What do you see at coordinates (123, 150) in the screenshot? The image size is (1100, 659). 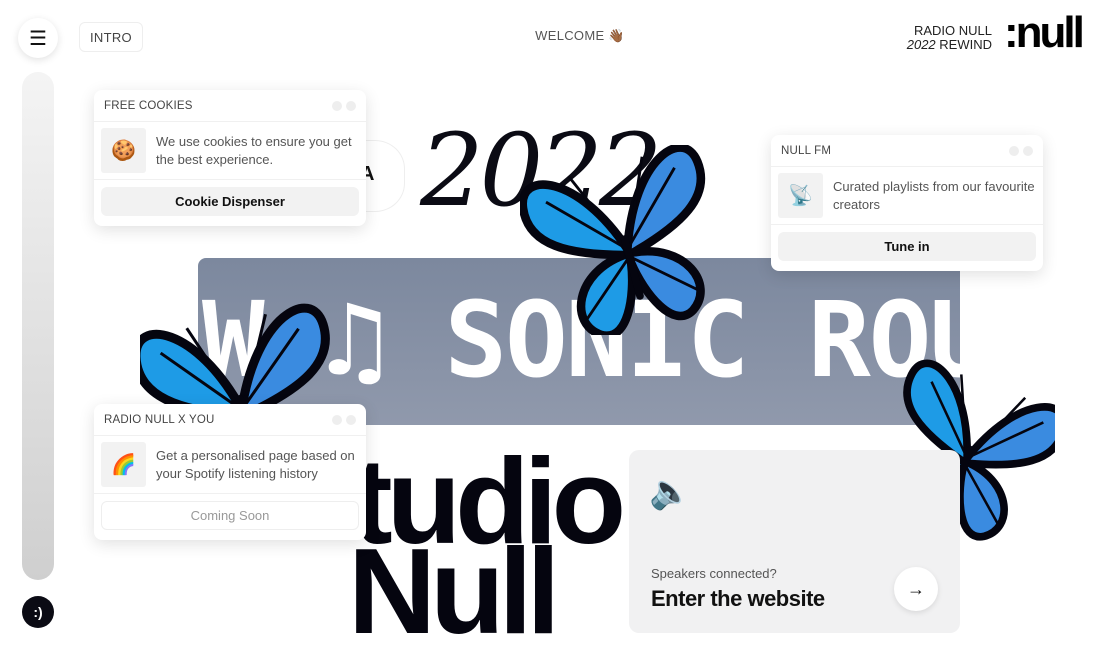 I see `cookie-icon: 🍪` at bounding box center [123, 150].